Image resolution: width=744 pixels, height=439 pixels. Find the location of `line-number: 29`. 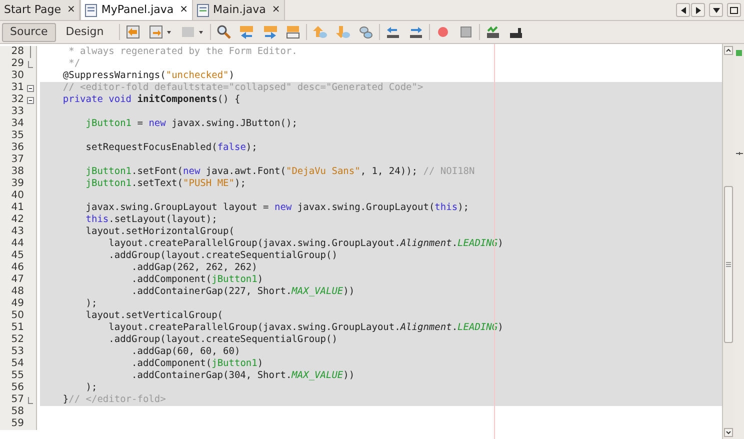

line-number: 29 is located at coordinates (17, 64).